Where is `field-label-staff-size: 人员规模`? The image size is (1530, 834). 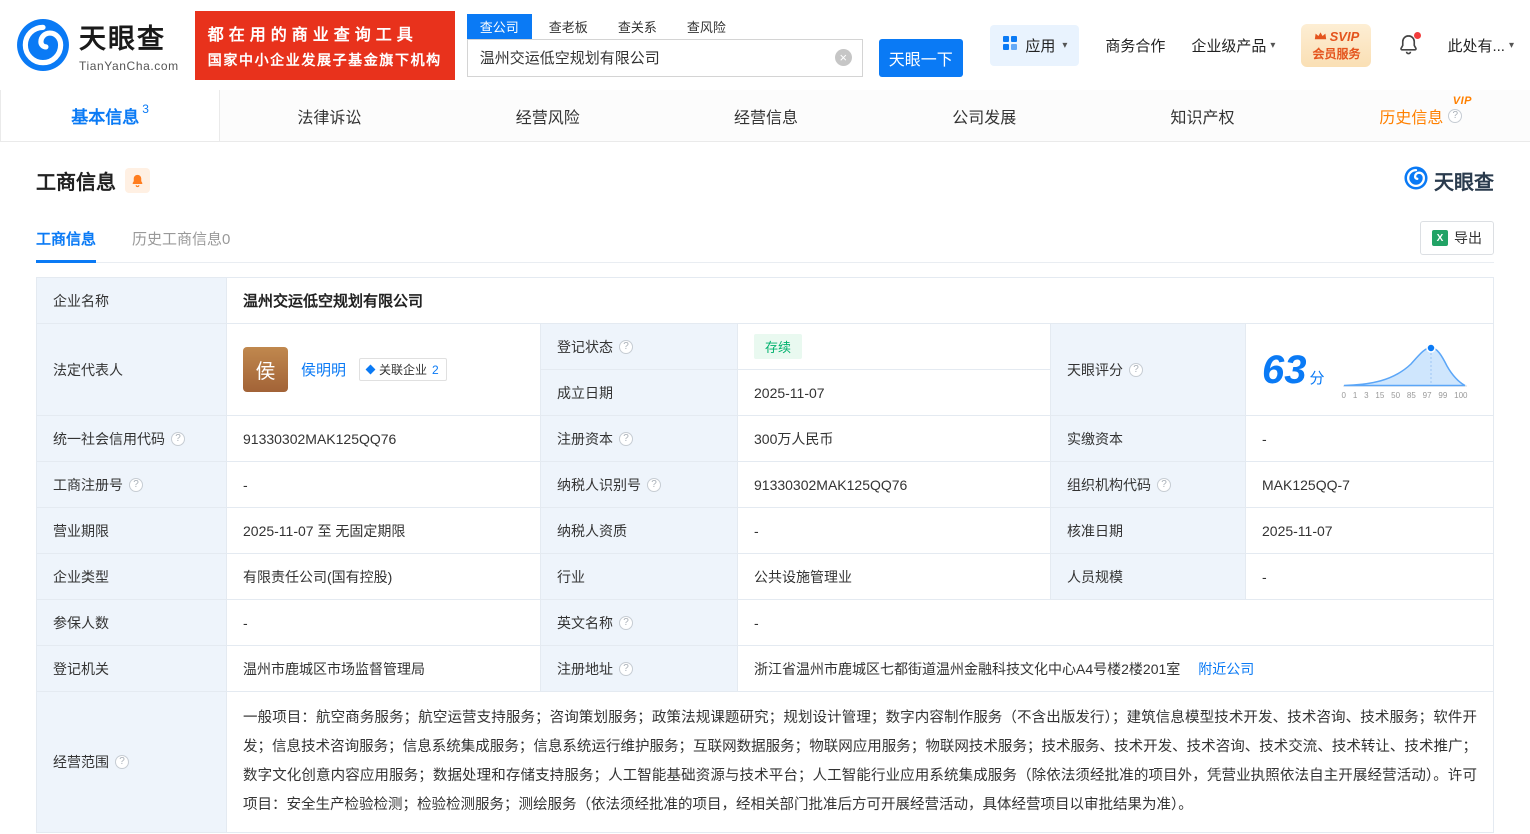
field-label-staff-size: 人员规模 is located at coordinates (1148, 576).